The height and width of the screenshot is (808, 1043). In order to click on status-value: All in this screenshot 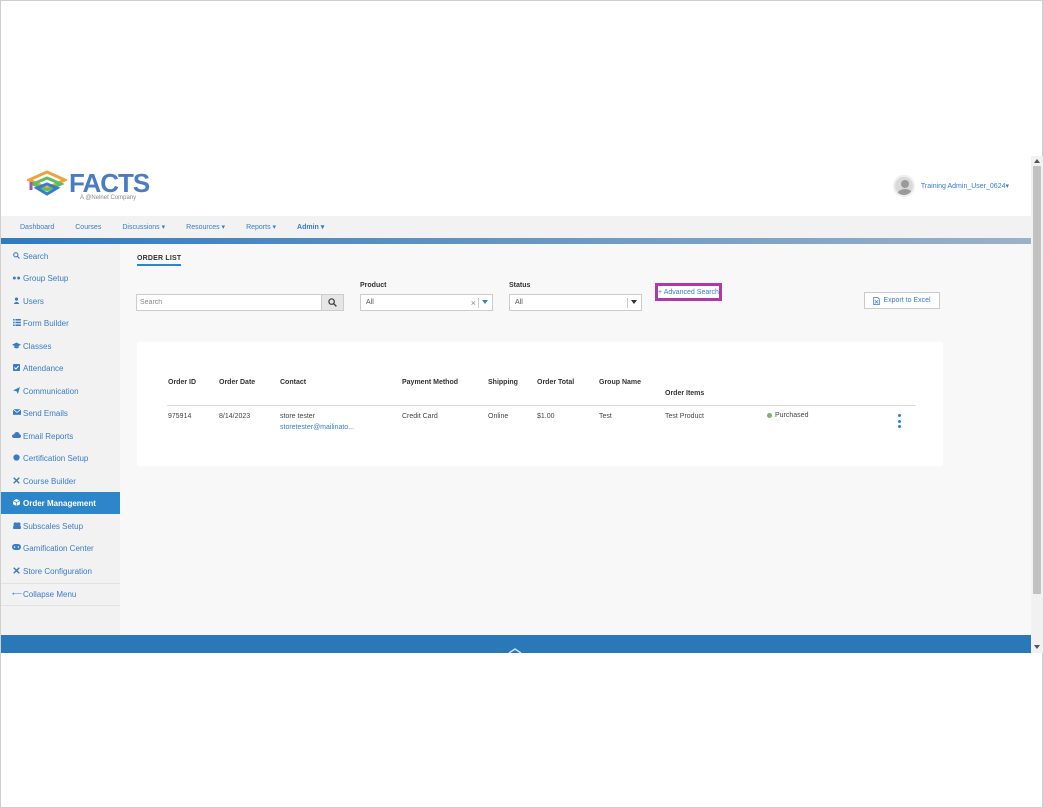, I will do `click(519, 302)`.